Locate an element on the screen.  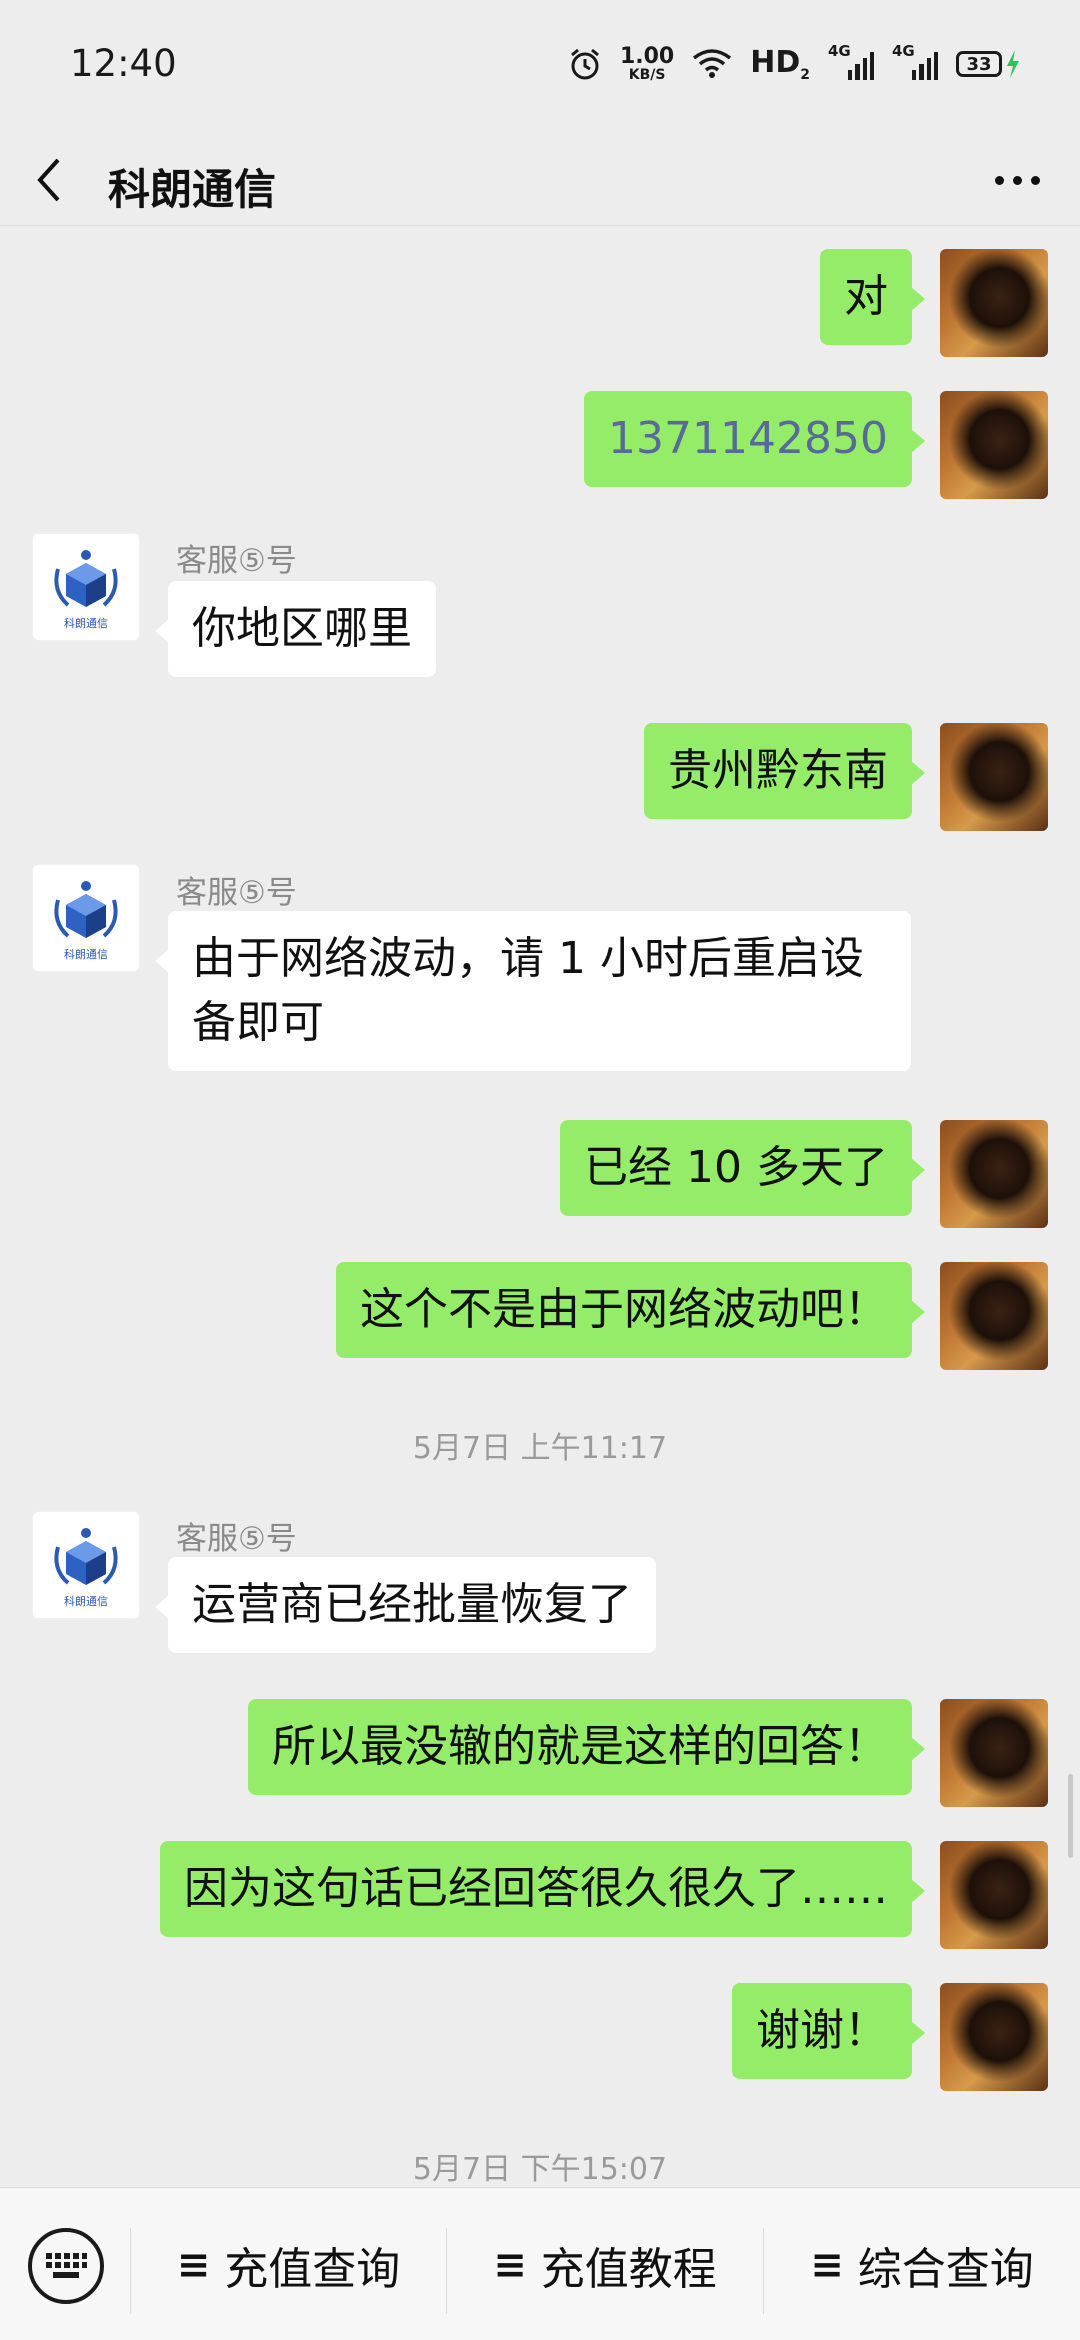
message-bubble: 运营商已经批量恢复了 is located at coordinates (405, 1605).